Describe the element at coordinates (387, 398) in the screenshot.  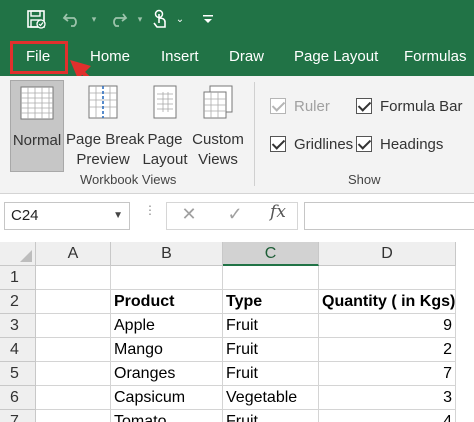
I see `cell-d6: 3` at that location.